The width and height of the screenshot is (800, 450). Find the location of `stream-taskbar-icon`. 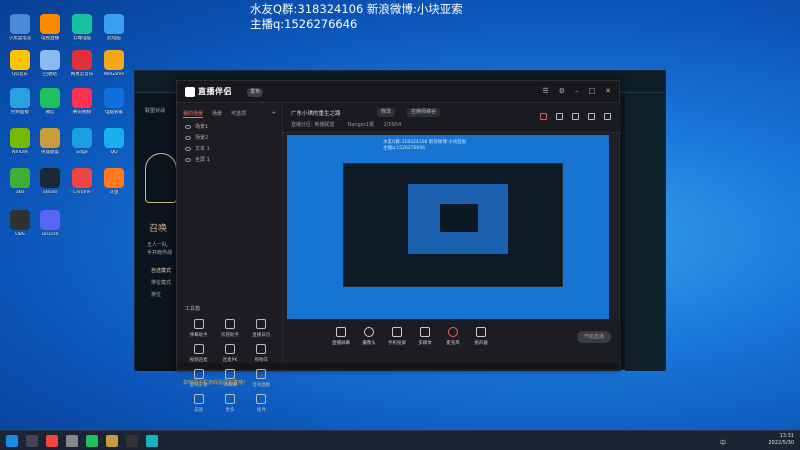

stream-taskbar-icon is located at coordinates (132, 441).